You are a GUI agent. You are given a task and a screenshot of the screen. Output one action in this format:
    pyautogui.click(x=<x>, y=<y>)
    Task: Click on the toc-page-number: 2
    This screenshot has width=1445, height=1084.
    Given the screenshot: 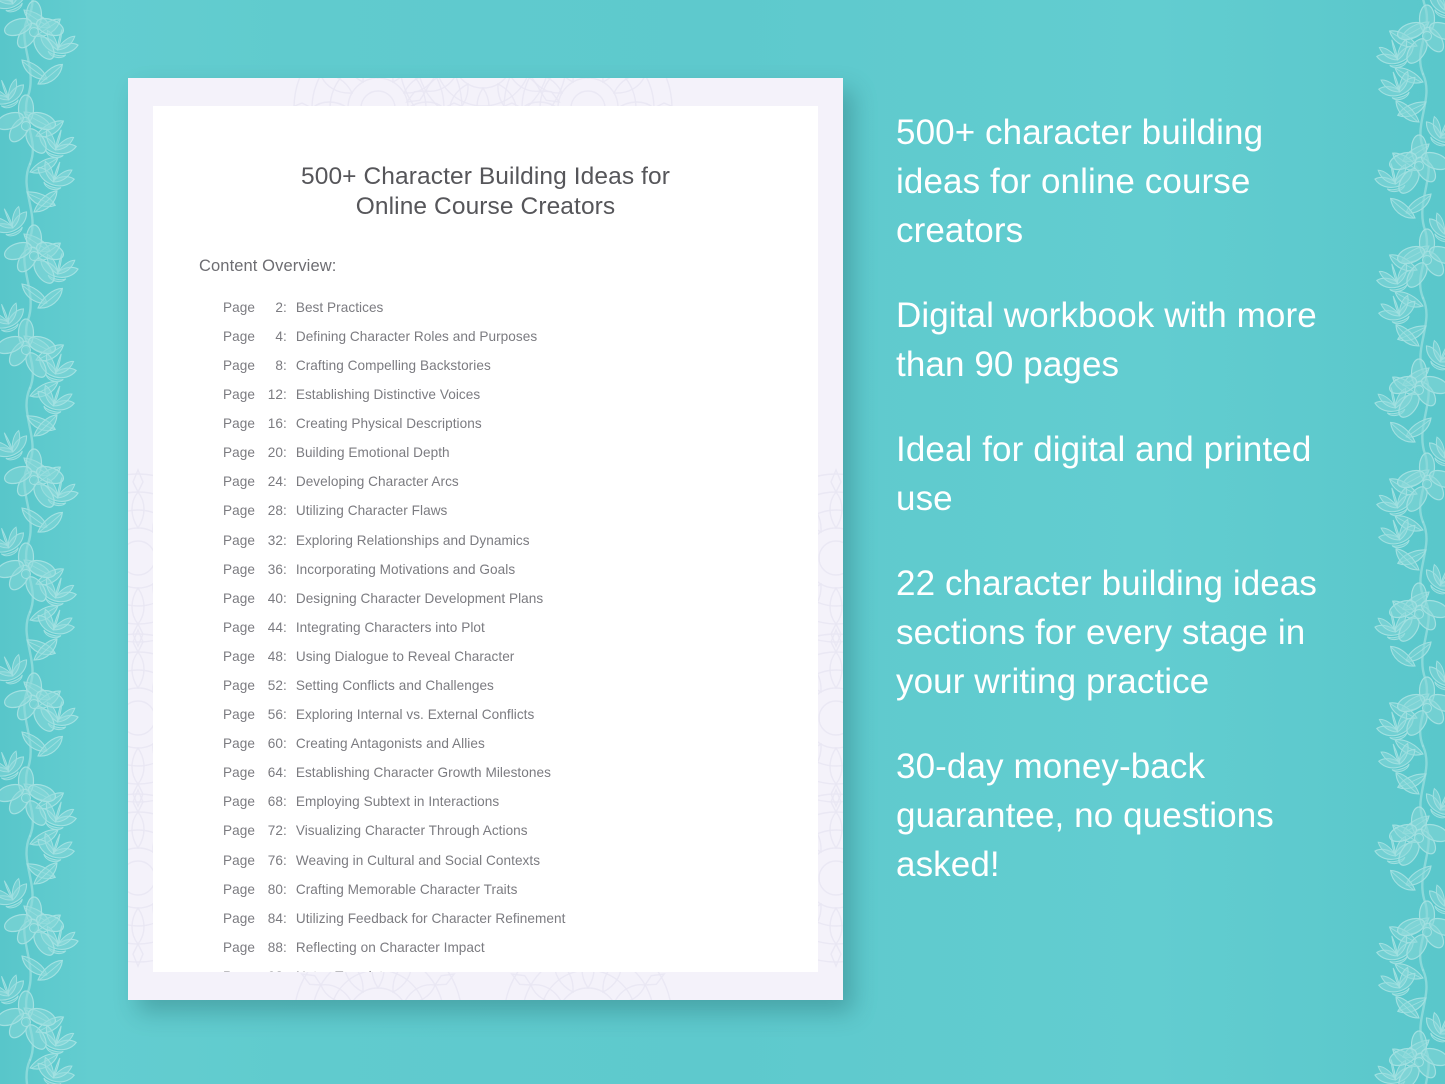 What is the action you would take?
    pyautogui.click(x=279, y=307)
    